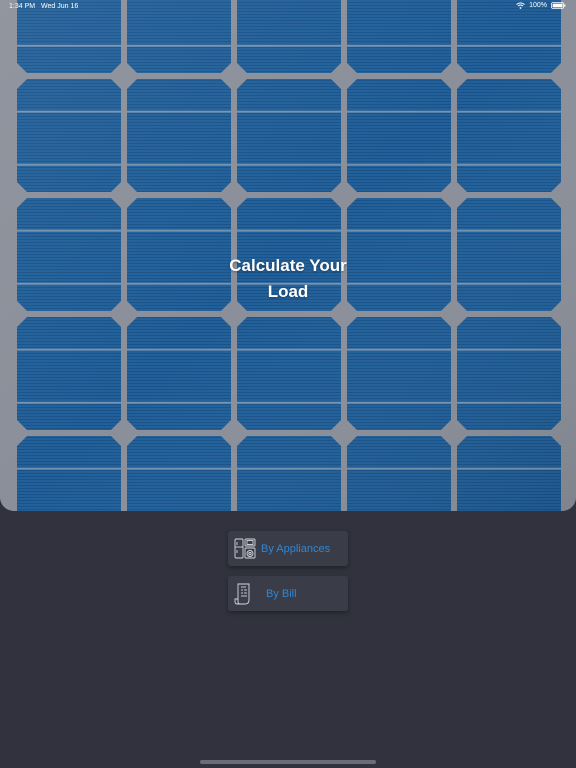 The image size is (576, 768). Describe the element at coordinates (242, 593) in the screenshot. I see `bill-receipt-icon` at that location.